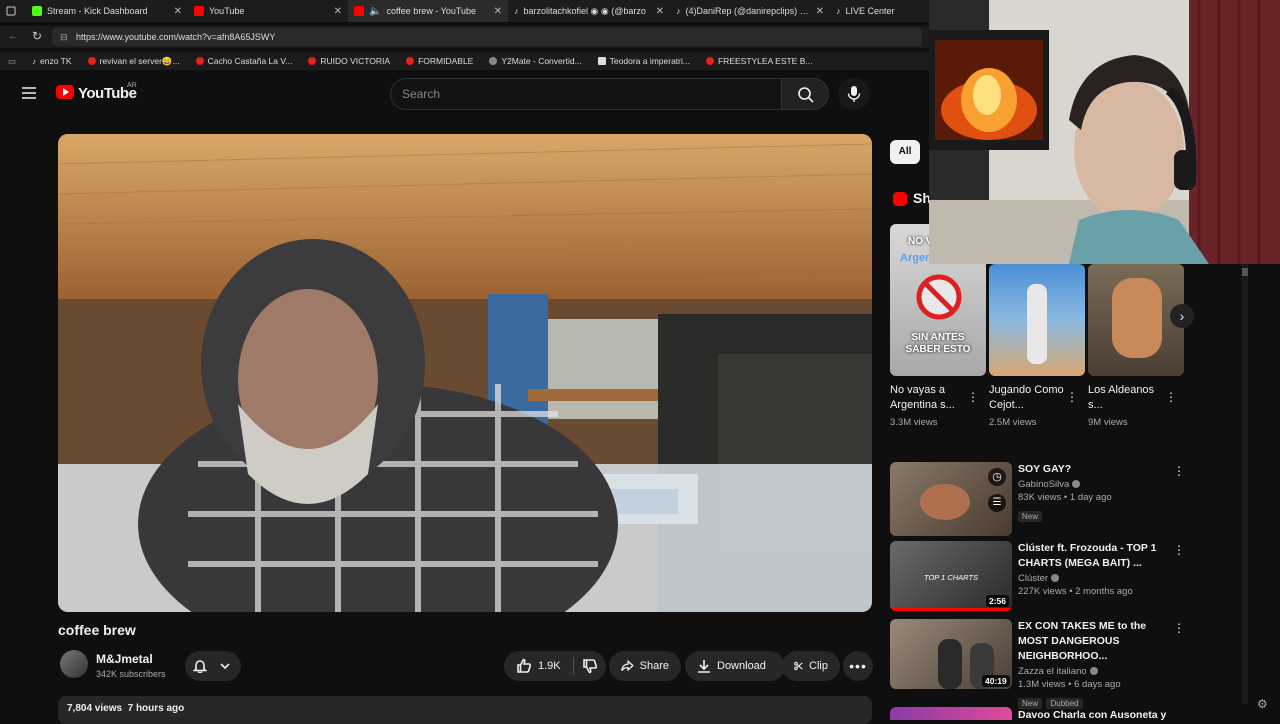 This screenshot has width=1280, height=724. I want to click on subscription-bell-button, so click(213, 666).